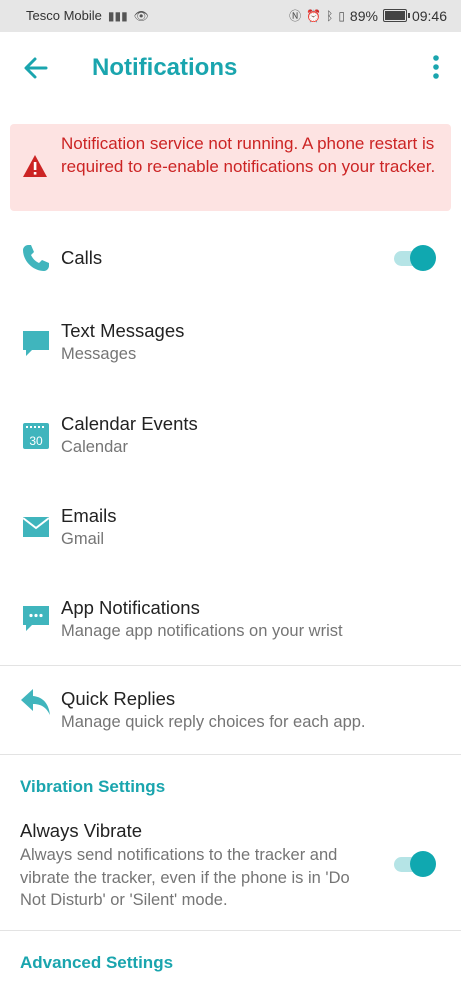 The width and height of the screenshot is (461, 999). I want to click on chat-bubble-icon, so click(36, 343).